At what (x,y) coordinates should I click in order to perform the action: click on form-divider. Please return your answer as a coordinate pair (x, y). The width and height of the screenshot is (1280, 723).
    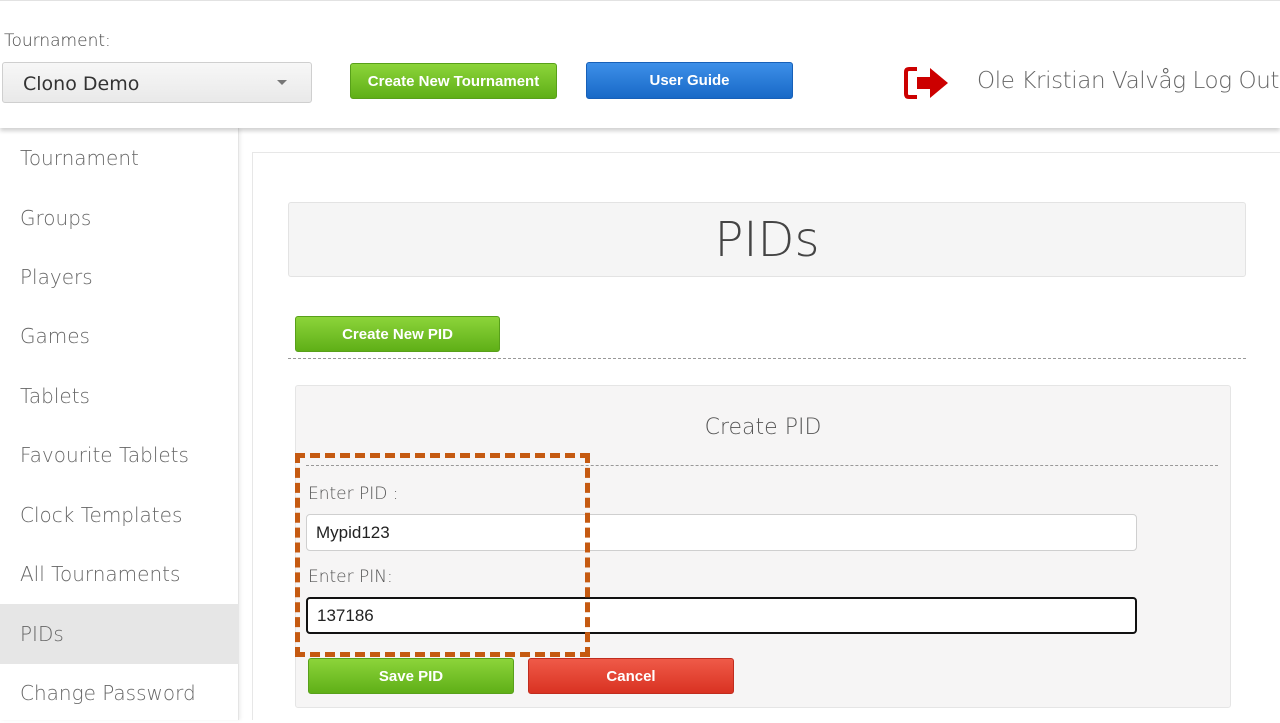
    Looking at the image, I should click on (762, 465).